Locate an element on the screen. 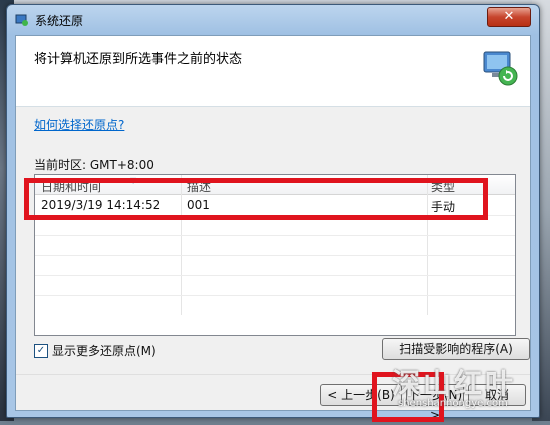 The width and height of the screenshot is (550, 425). window-title: 系统还原 is located at coordinates (59, 21).